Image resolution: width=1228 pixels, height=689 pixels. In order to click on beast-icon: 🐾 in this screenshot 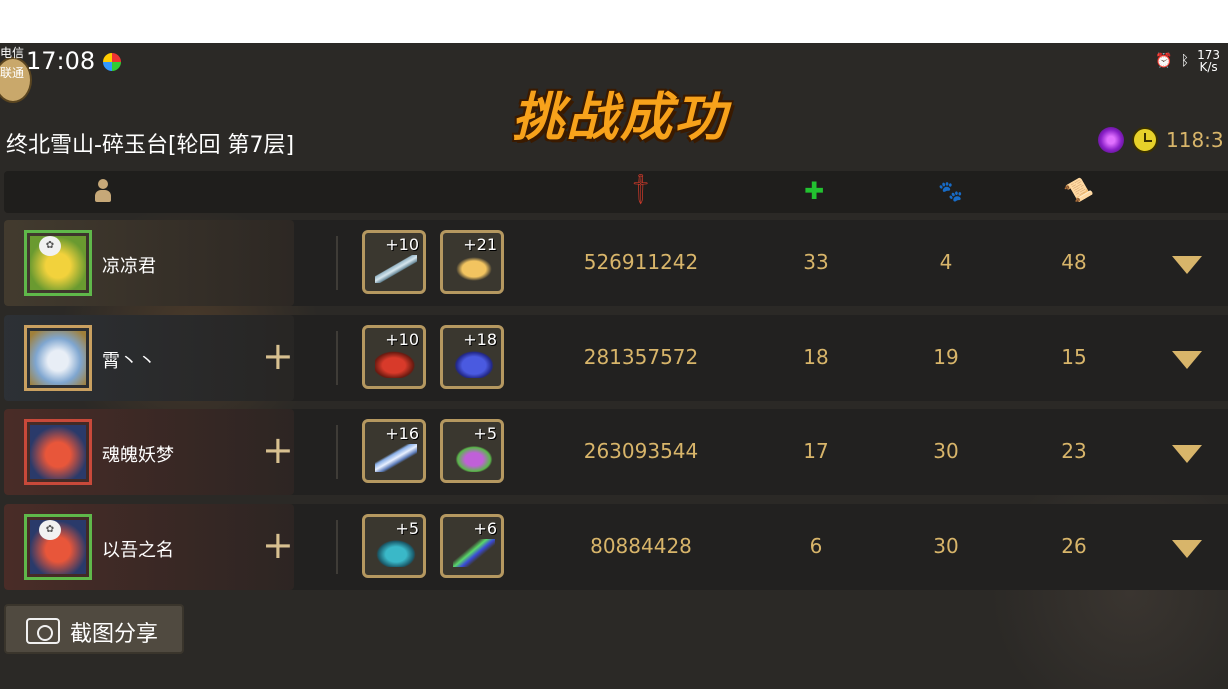, I will do `click(950, 191)`.